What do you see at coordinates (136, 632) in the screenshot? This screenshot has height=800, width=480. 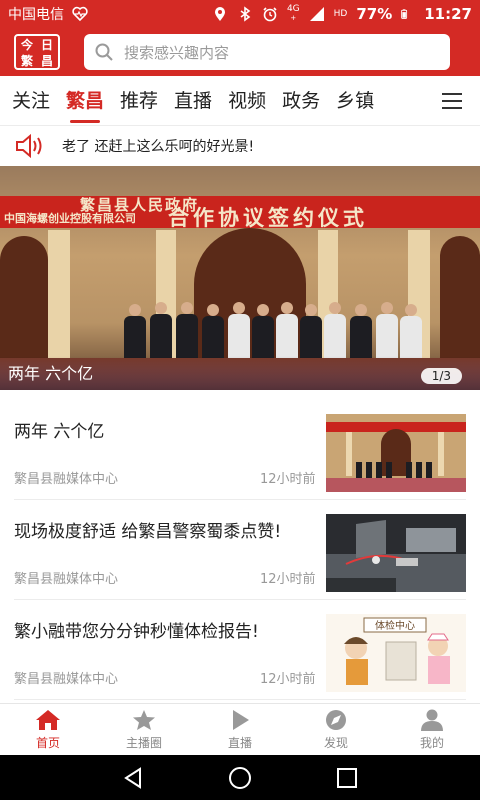 I see `news-title: 繁小融带您分分钟秒懂体检报告!` at bounding box center [136, 632].